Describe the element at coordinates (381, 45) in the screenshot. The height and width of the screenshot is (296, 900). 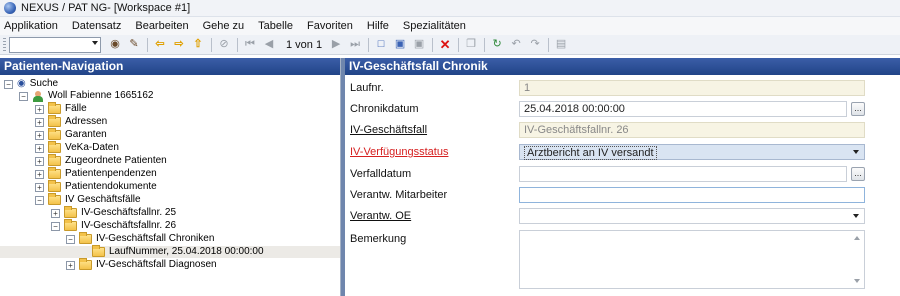
I see `new-document-icon: □` at that location.